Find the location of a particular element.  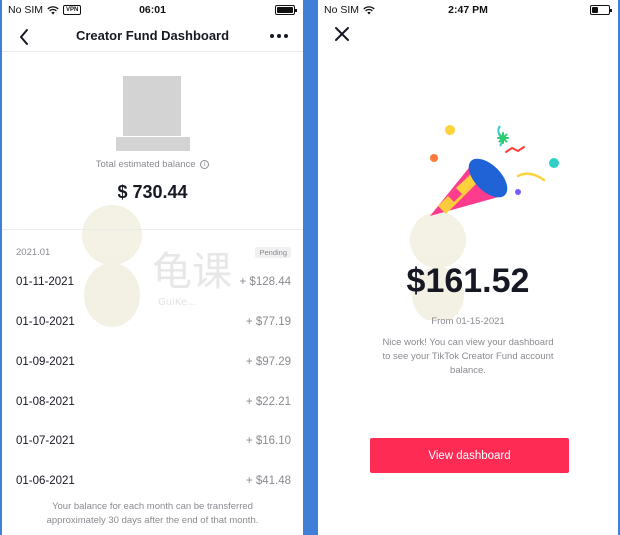

balance-label-text: Total estimated balance is located at coordinates (145, 164).